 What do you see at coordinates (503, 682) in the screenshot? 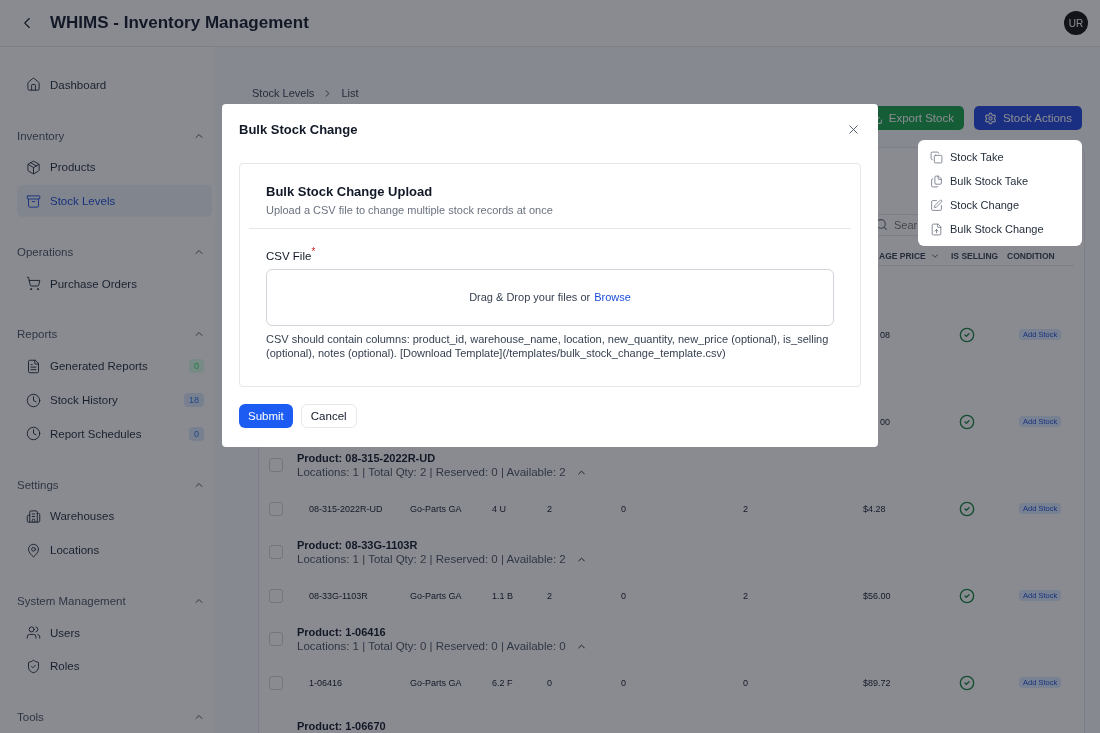
I see `table-cell-text: 6.2 F` at bounding box center [503, 682].